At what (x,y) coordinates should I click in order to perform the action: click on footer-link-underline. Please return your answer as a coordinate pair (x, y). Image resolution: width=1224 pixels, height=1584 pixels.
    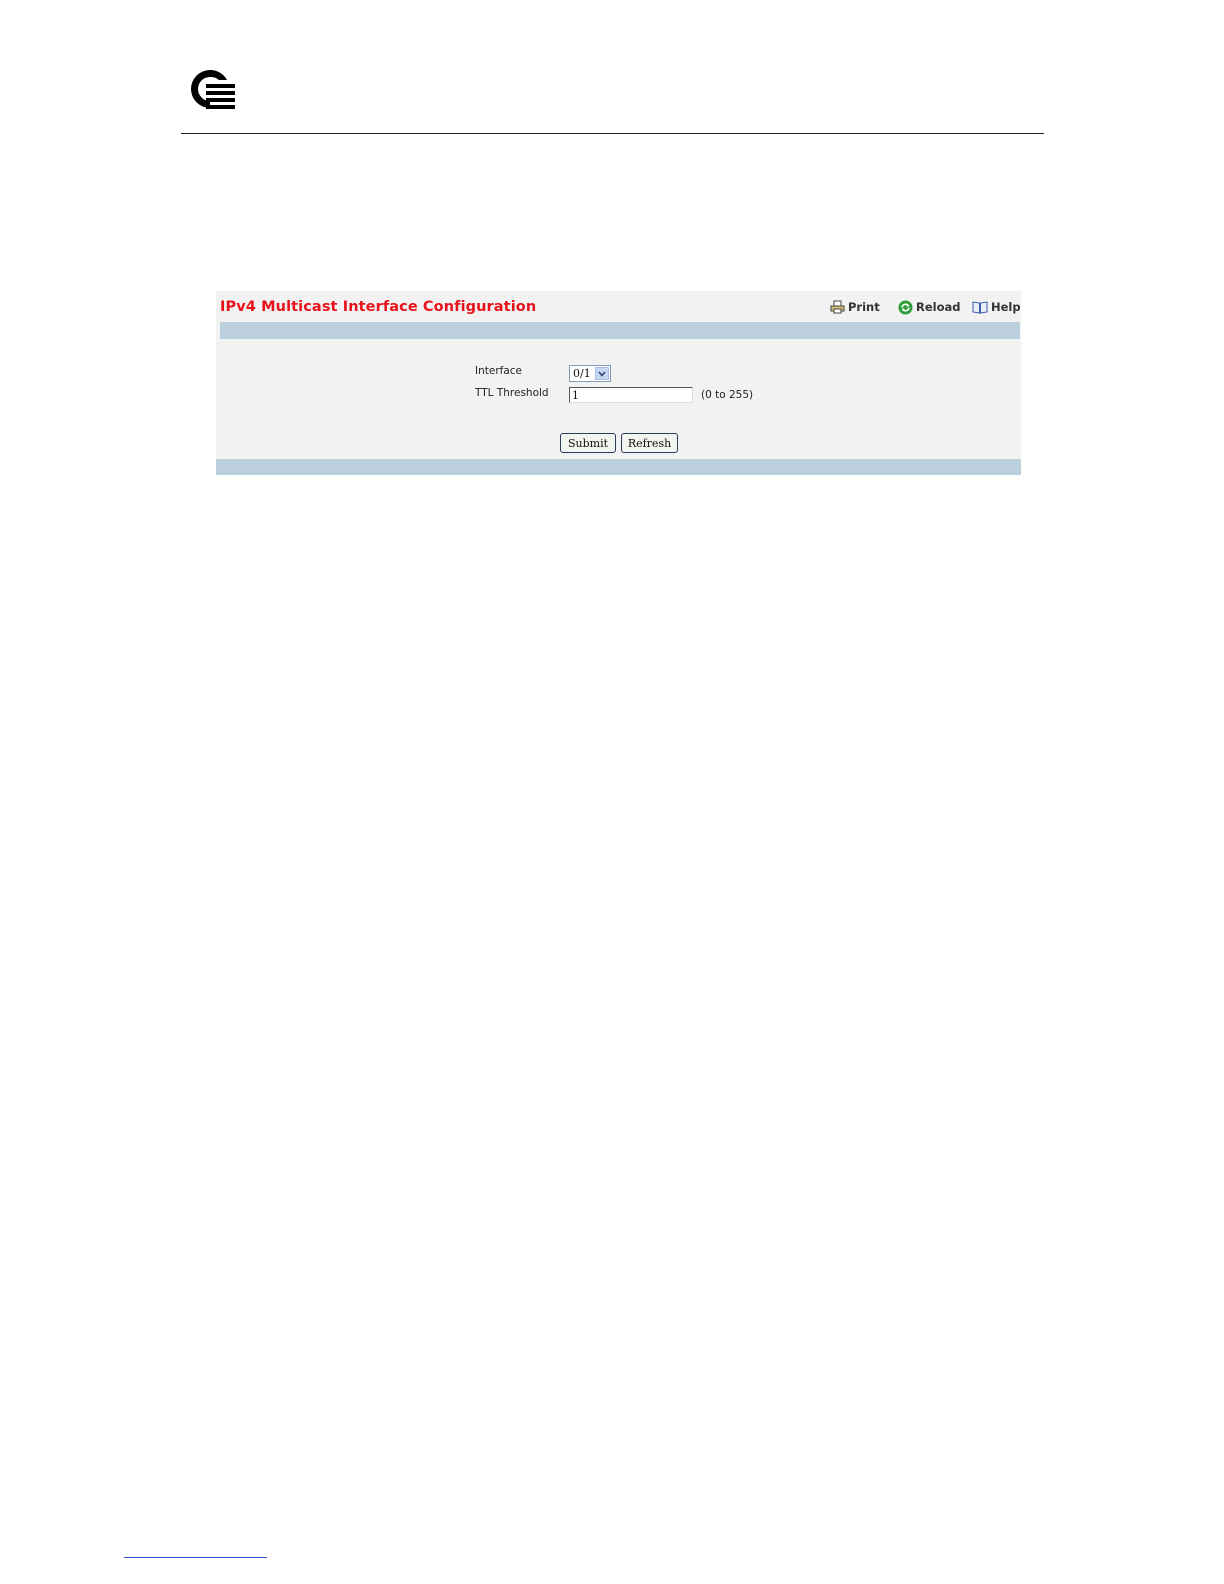
    Looking at the image, I should click on (195, 1557).